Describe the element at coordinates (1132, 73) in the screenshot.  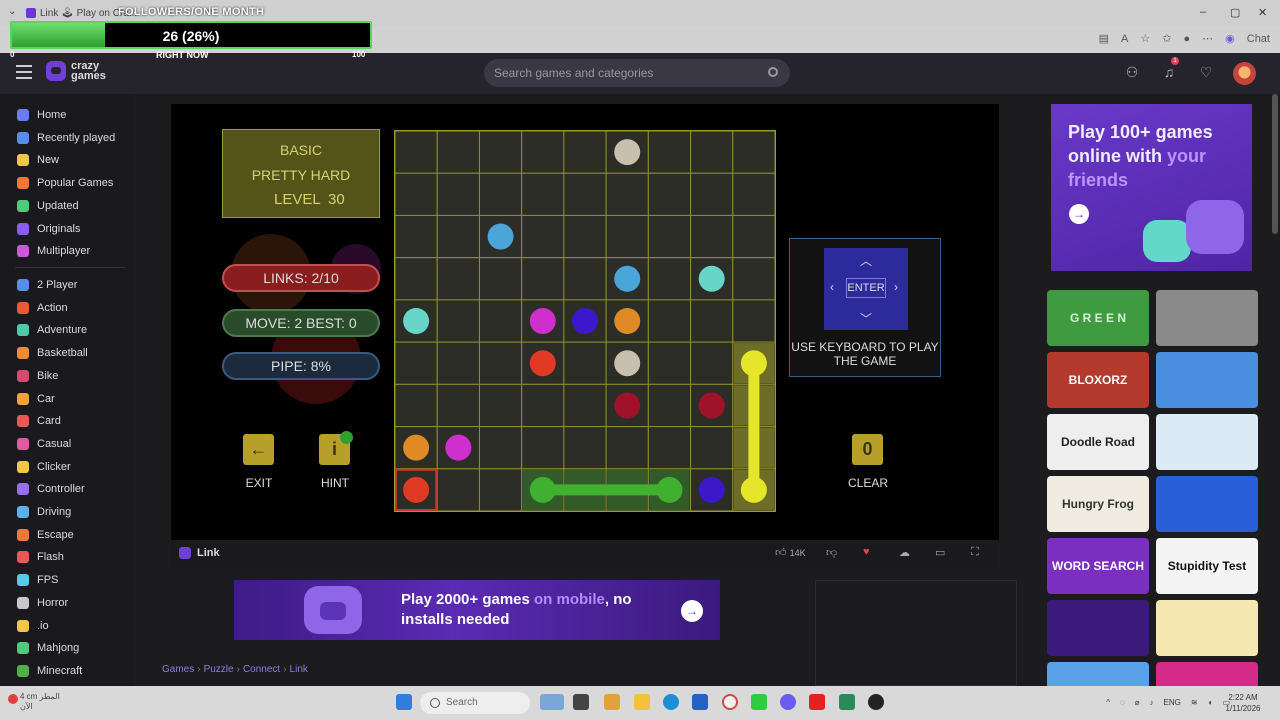
I see `friends-icon: ⚇` at that location.